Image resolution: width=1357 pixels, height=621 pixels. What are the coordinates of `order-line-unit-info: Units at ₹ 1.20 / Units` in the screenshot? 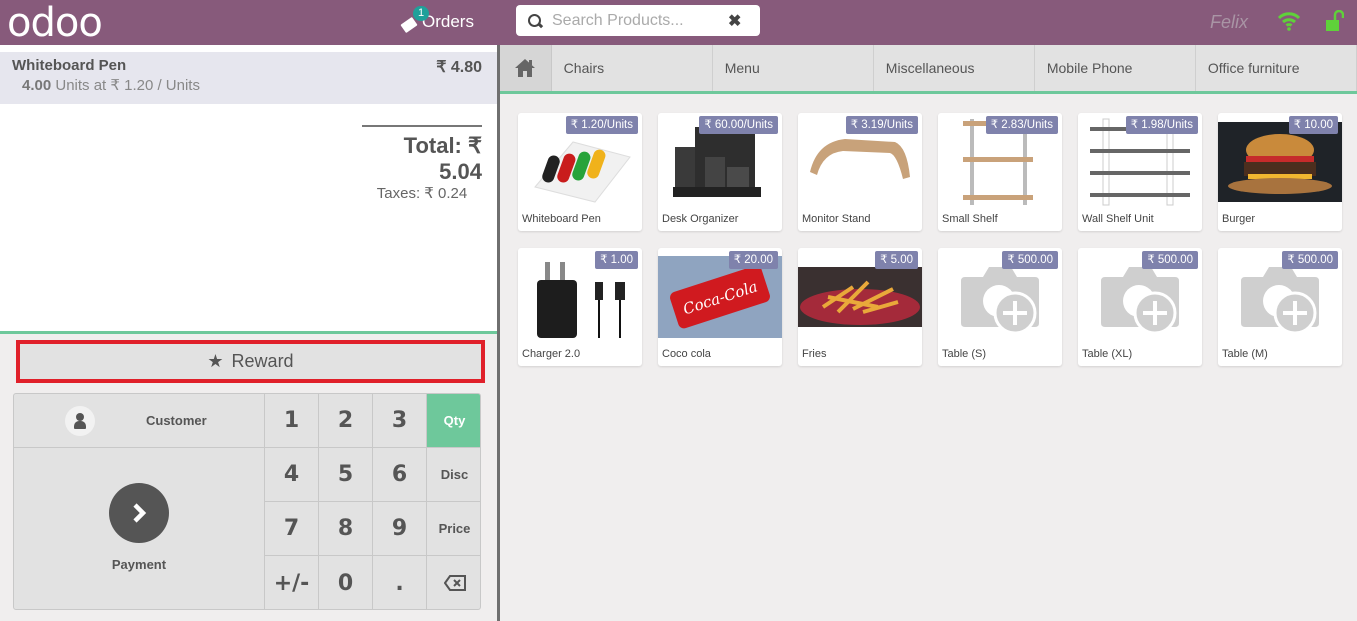 It's located at (127, 85).